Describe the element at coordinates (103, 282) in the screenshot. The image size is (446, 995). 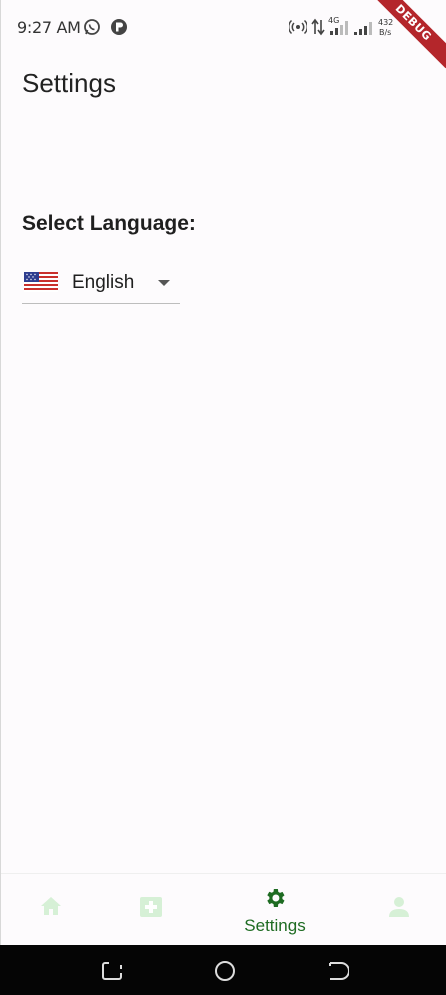
I see `selected-language: English` at that location.